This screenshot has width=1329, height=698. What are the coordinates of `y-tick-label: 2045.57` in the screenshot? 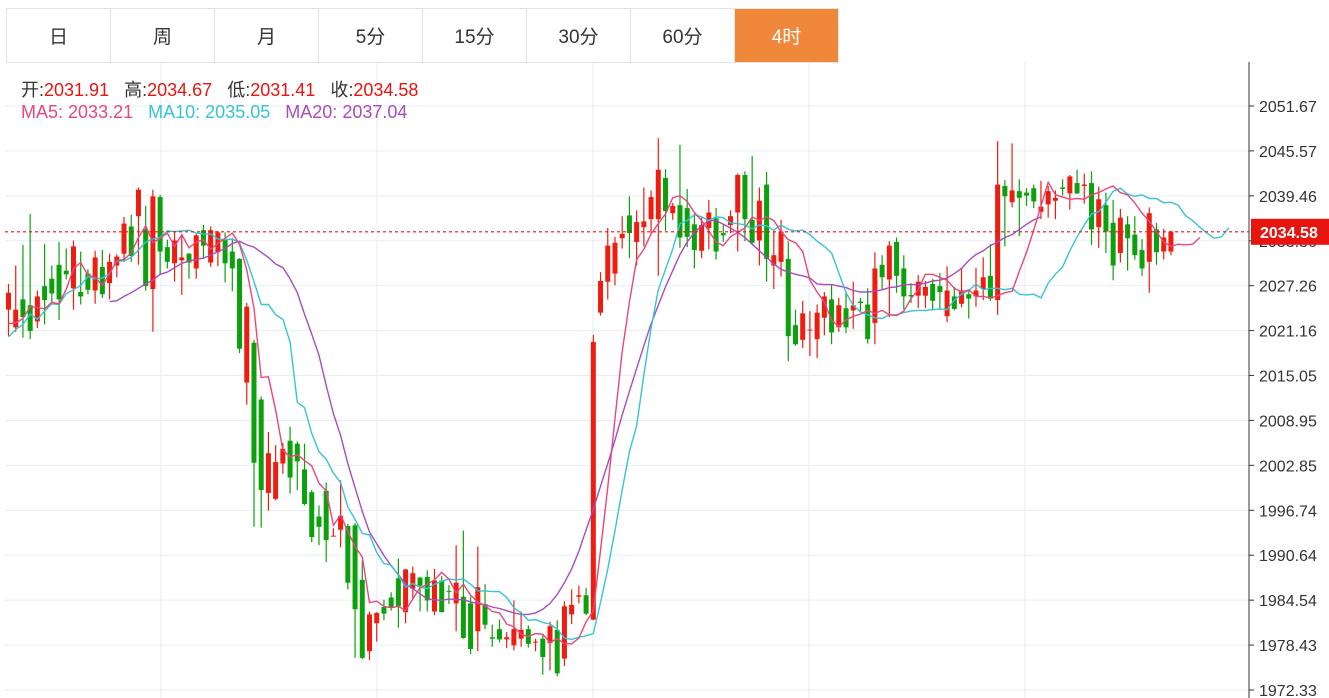 It's located at (1288, 152).